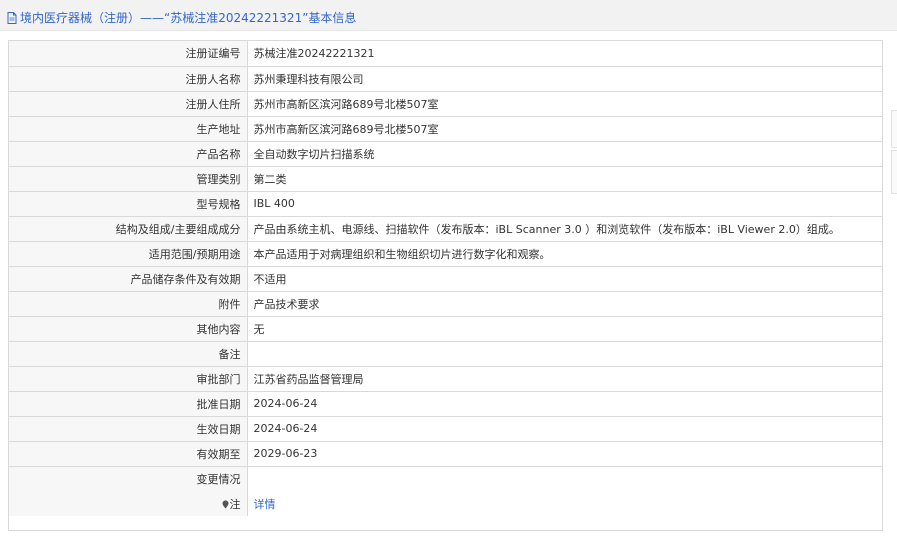 Image resolution: width=897 pixels, height=542 pixels. I want to click on row-label: 其他内容, so click(128, 328).